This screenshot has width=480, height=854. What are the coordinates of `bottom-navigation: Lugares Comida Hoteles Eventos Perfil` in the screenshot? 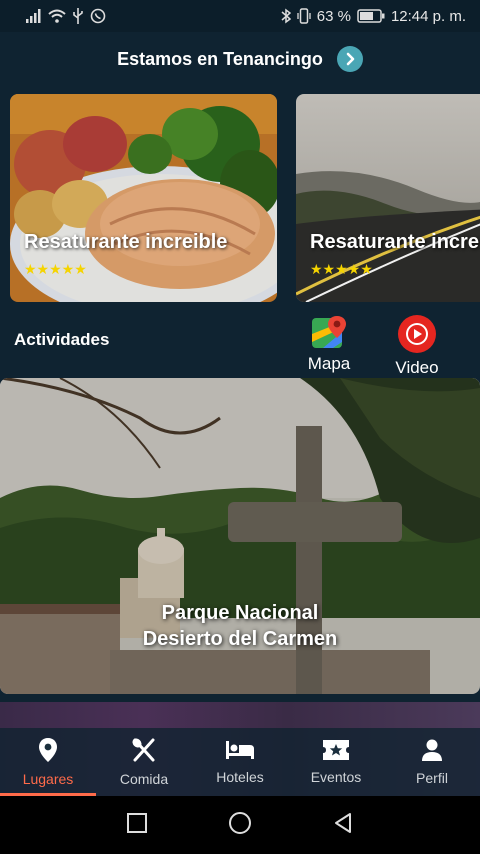 It's located at (240, 762).